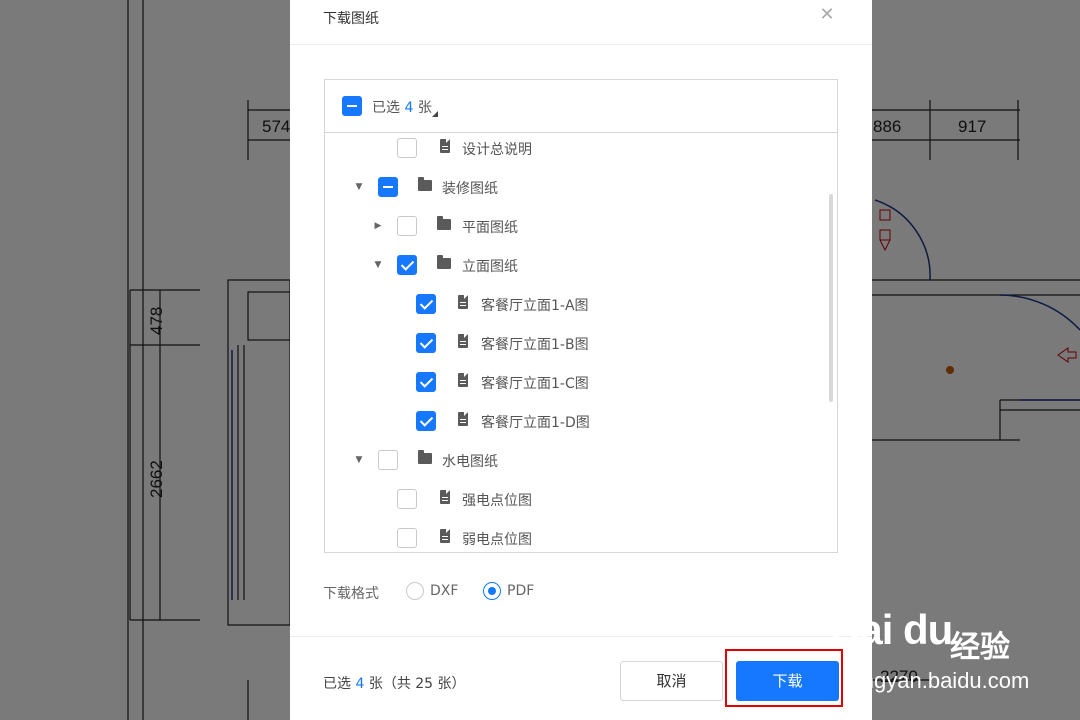  What do you see at coordinates (386, 108) in the screenshot?
I see `selected-prefix: 已选` at bounding box center [386, 108].